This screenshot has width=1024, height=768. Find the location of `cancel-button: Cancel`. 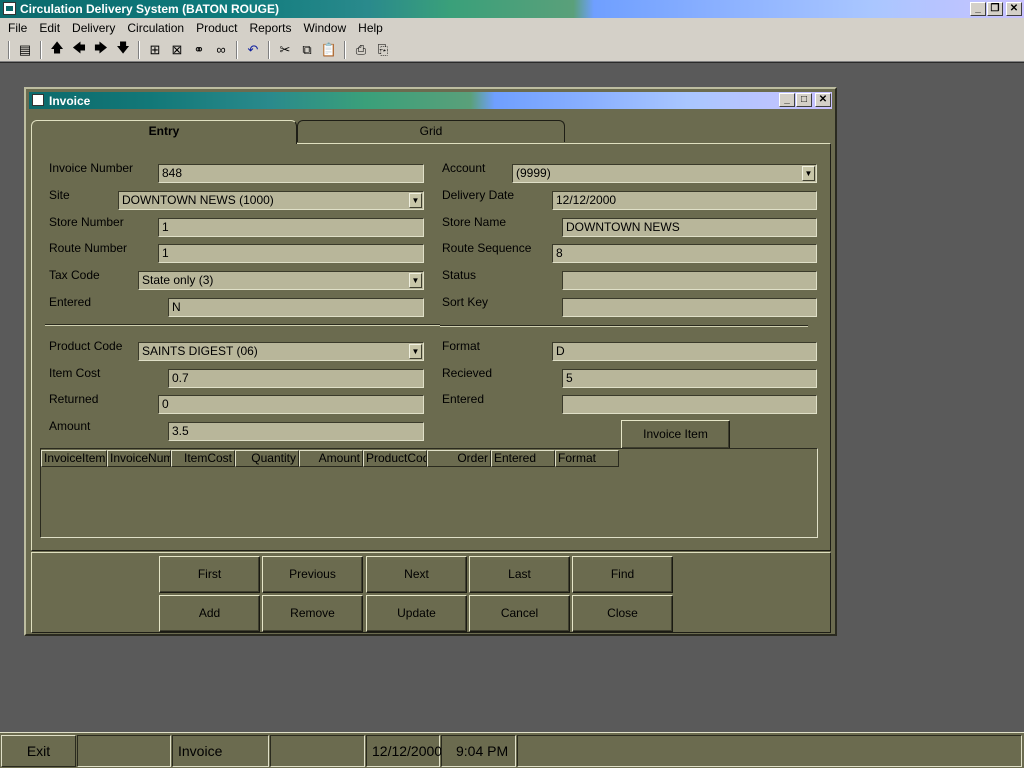

cancel-button: Cancel is located at coordinates (519, 613).